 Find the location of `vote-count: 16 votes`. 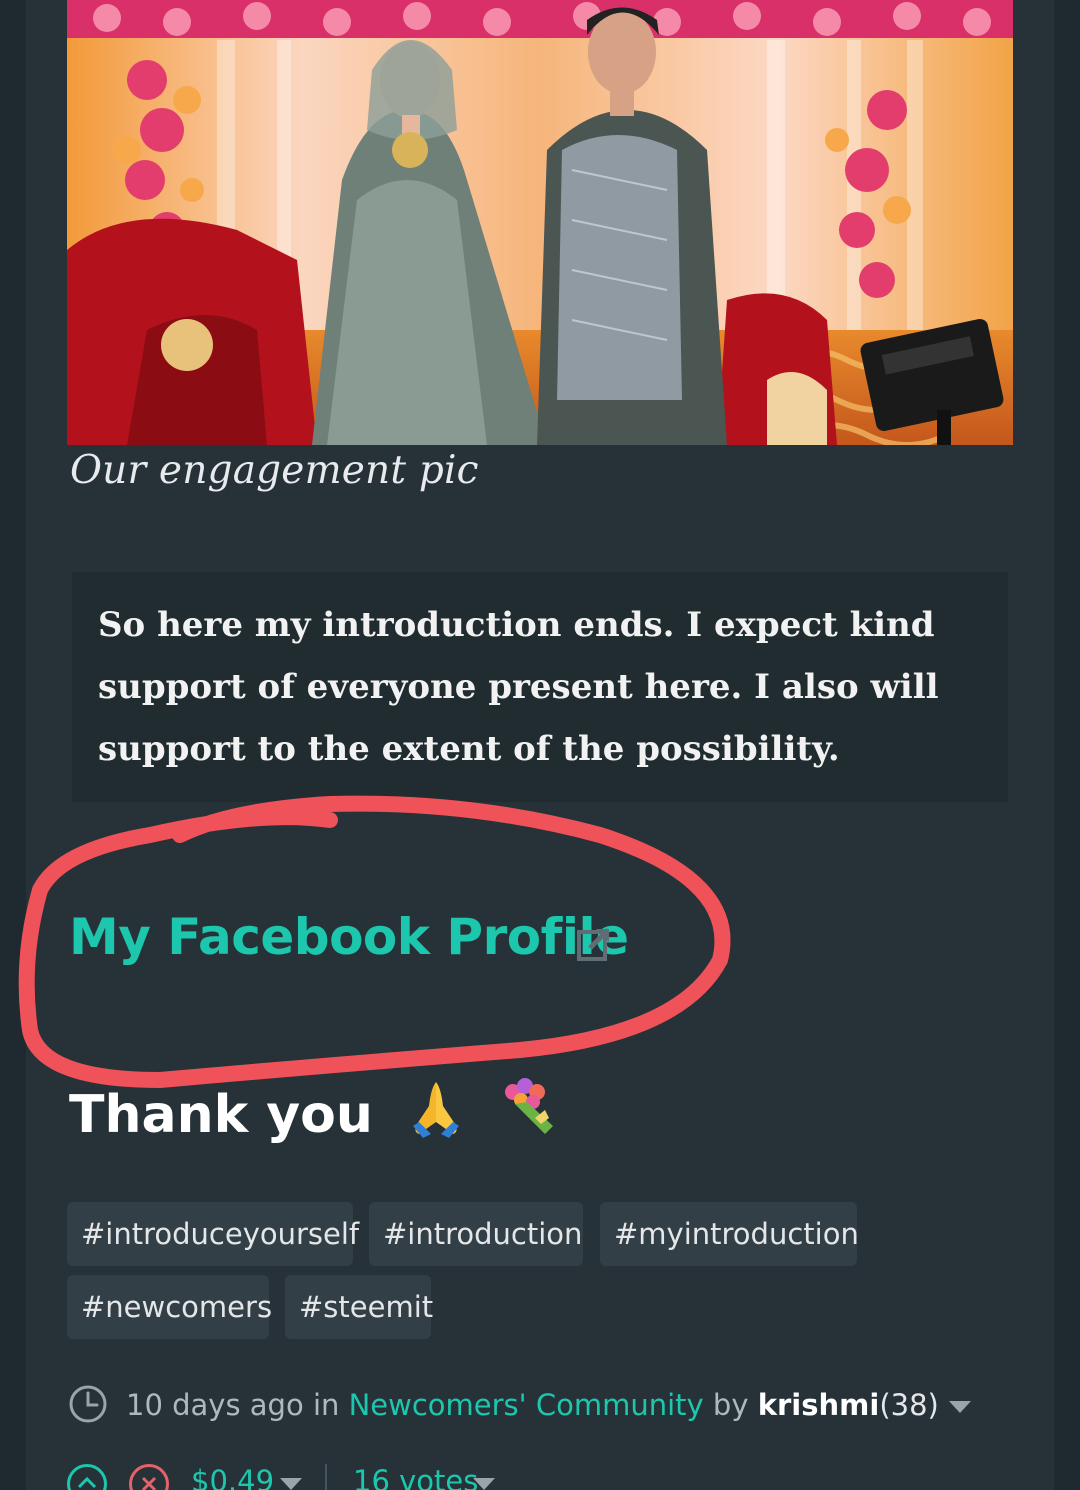

vote-count: 16 votes is located at coordinates (415, 1477).